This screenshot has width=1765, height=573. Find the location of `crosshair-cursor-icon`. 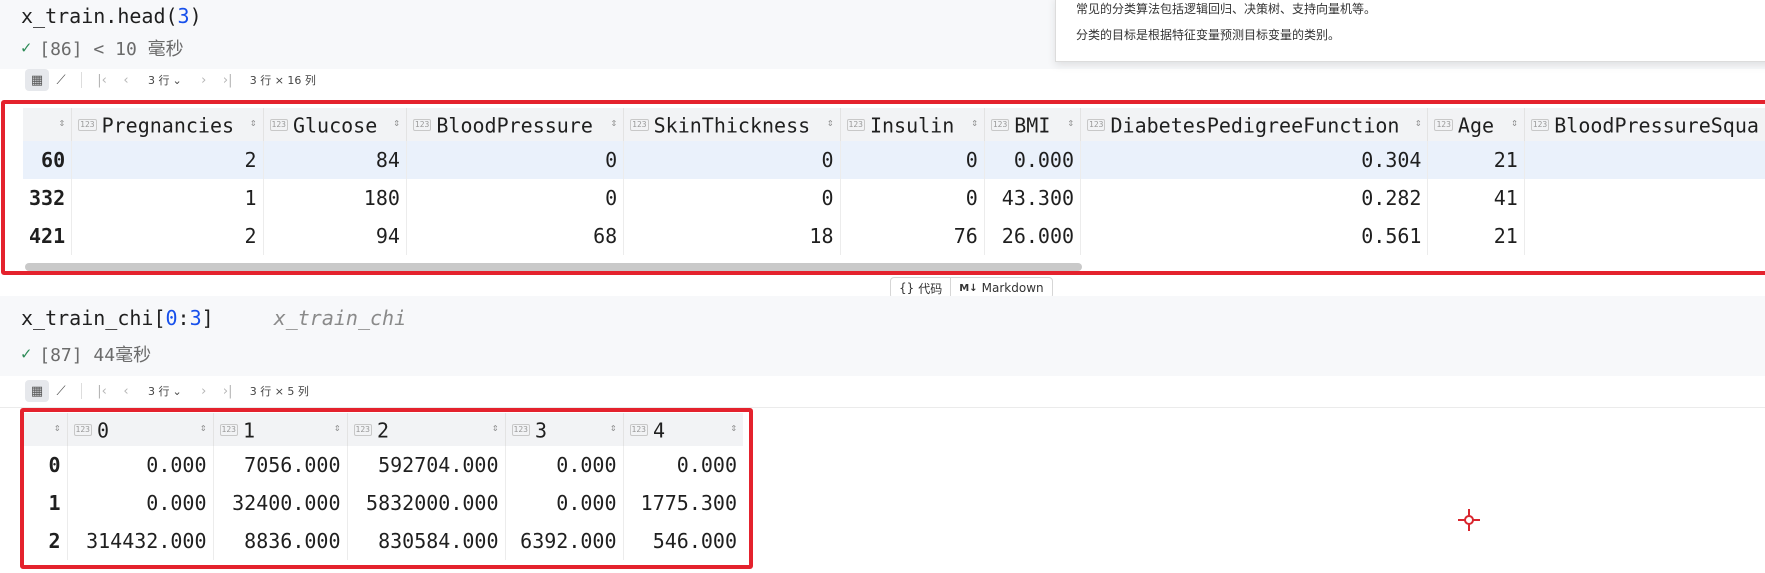

crosshair-cursor-icon is located at coordinates (1469, 520).